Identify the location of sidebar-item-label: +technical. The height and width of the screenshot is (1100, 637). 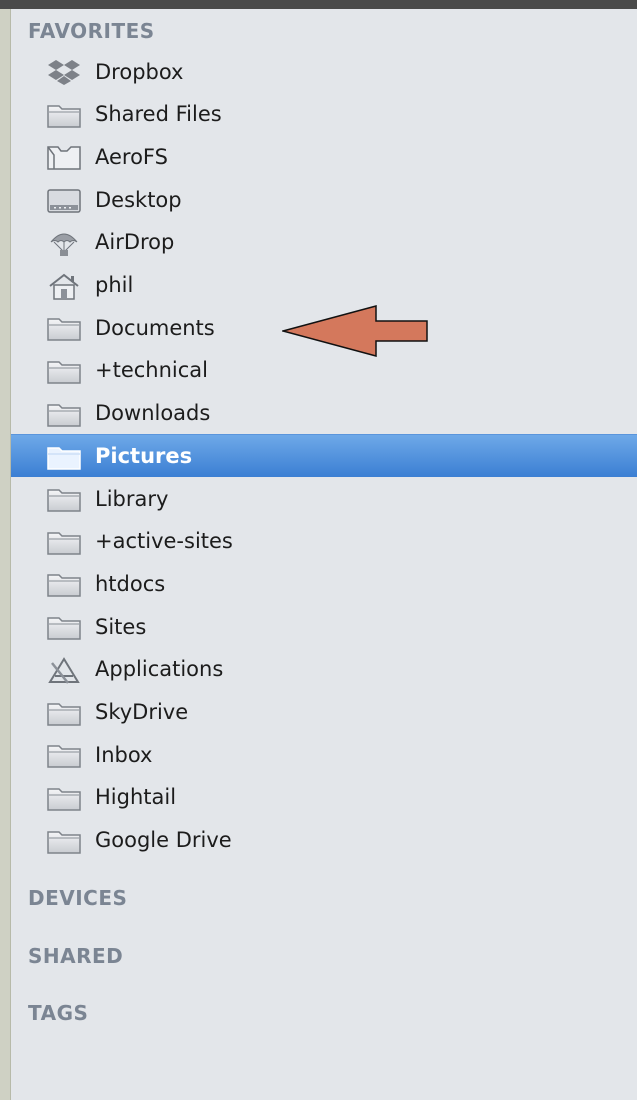
(151, 370).